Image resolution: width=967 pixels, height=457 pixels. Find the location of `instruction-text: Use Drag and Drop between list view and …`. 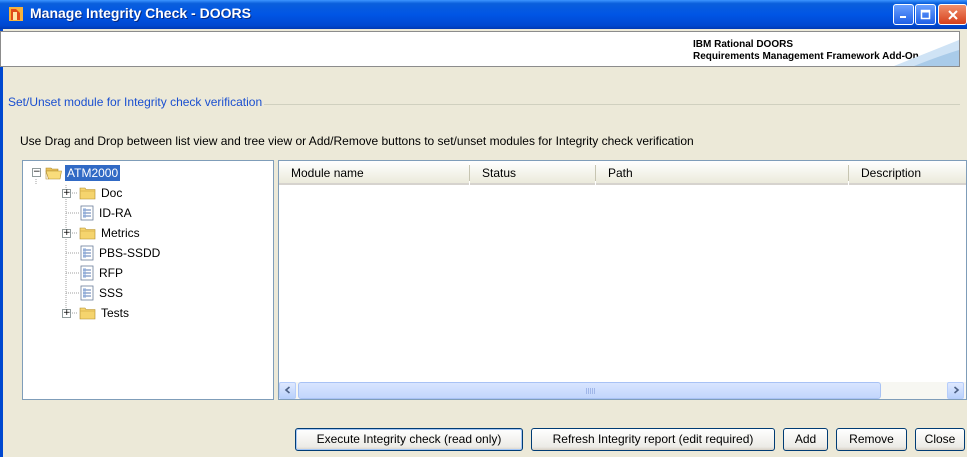

instruction-text: Use Drag and Drop between list view and … is located at coordinates (357, 141).